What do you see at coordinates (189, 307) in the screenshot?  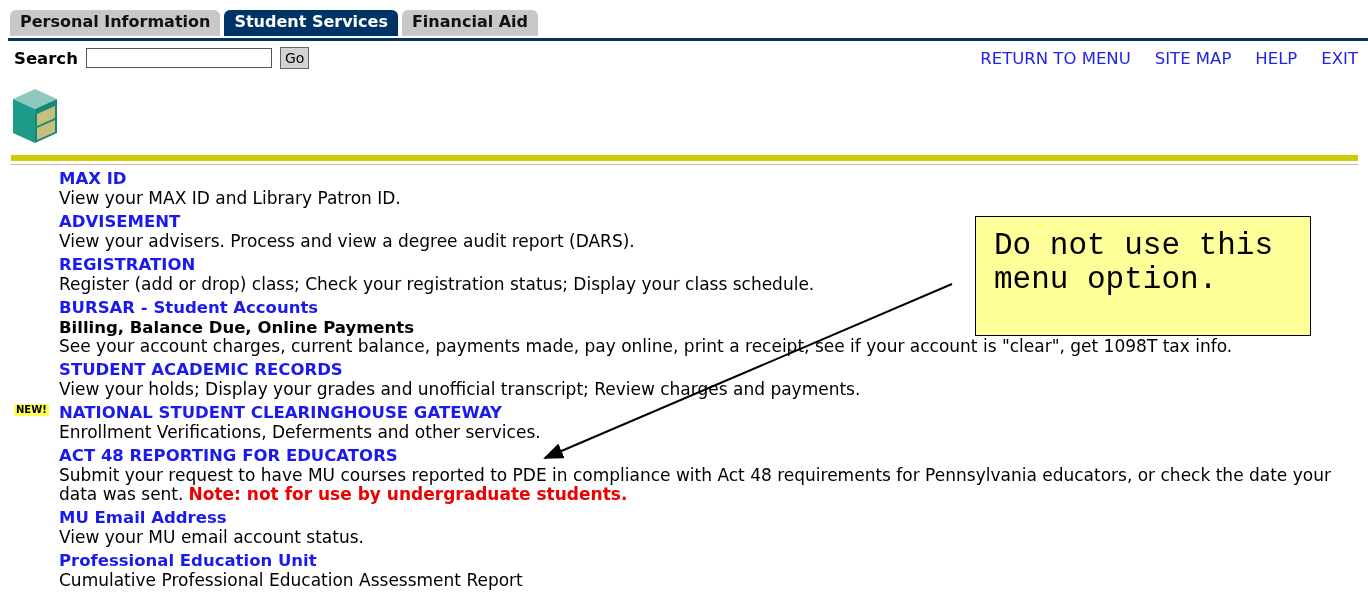 I see `menu-link: BURSAR - Student Accounts` at bounding box center [189, 307].